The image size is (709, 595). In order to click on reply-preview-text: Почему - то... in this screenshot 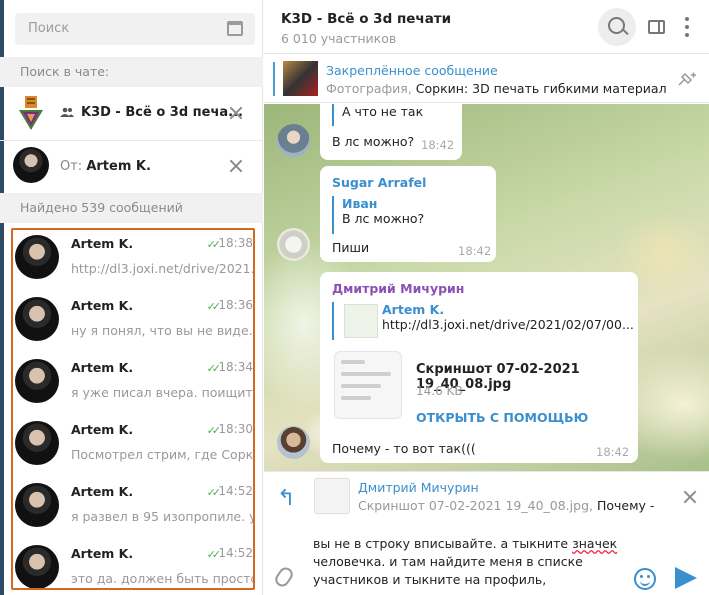, I will do `click(627, 505)`.